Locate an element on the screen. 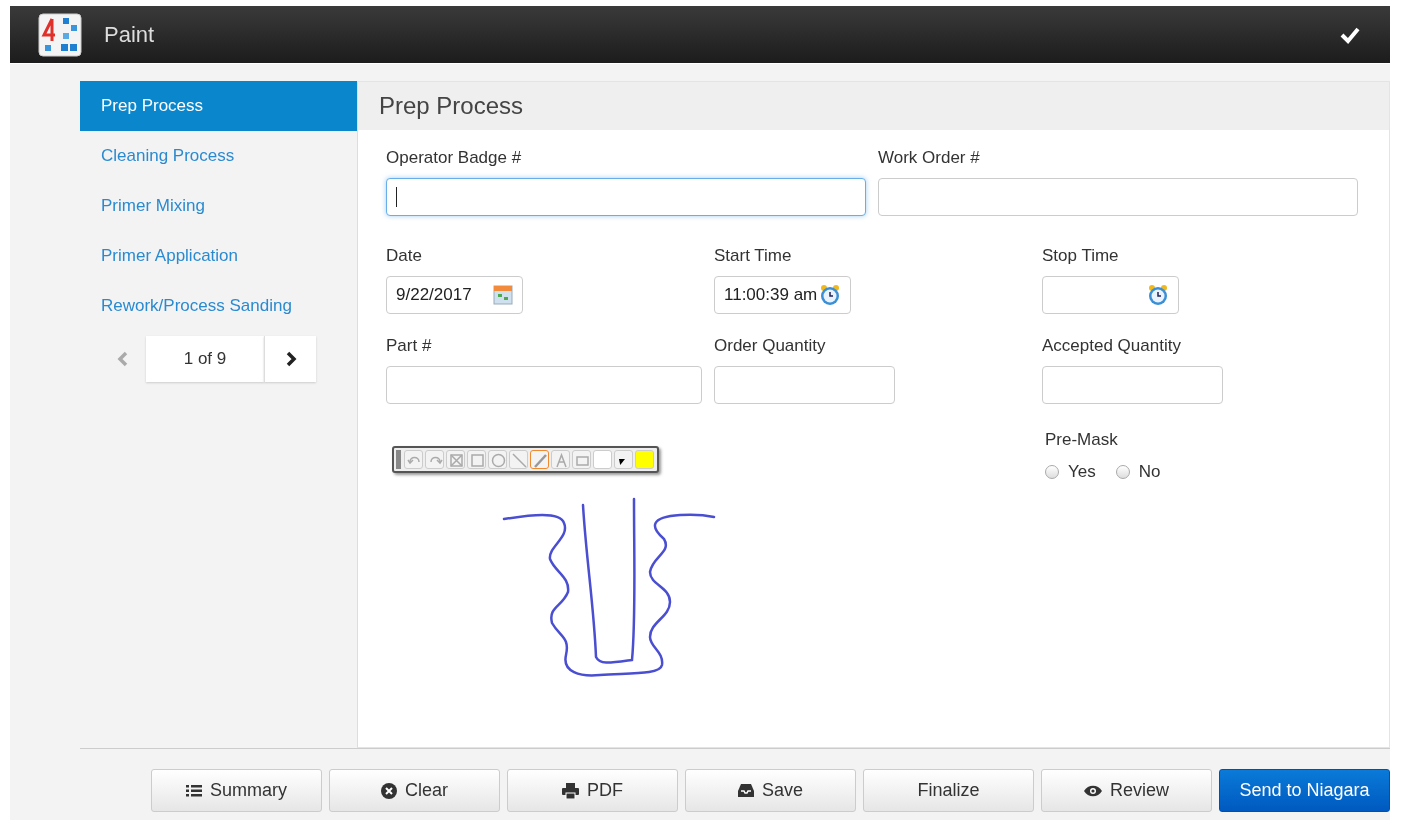 The width and height of the screenshot is (1416, 820). field-label: Operator Badge # is located at coordinates (454, 158).